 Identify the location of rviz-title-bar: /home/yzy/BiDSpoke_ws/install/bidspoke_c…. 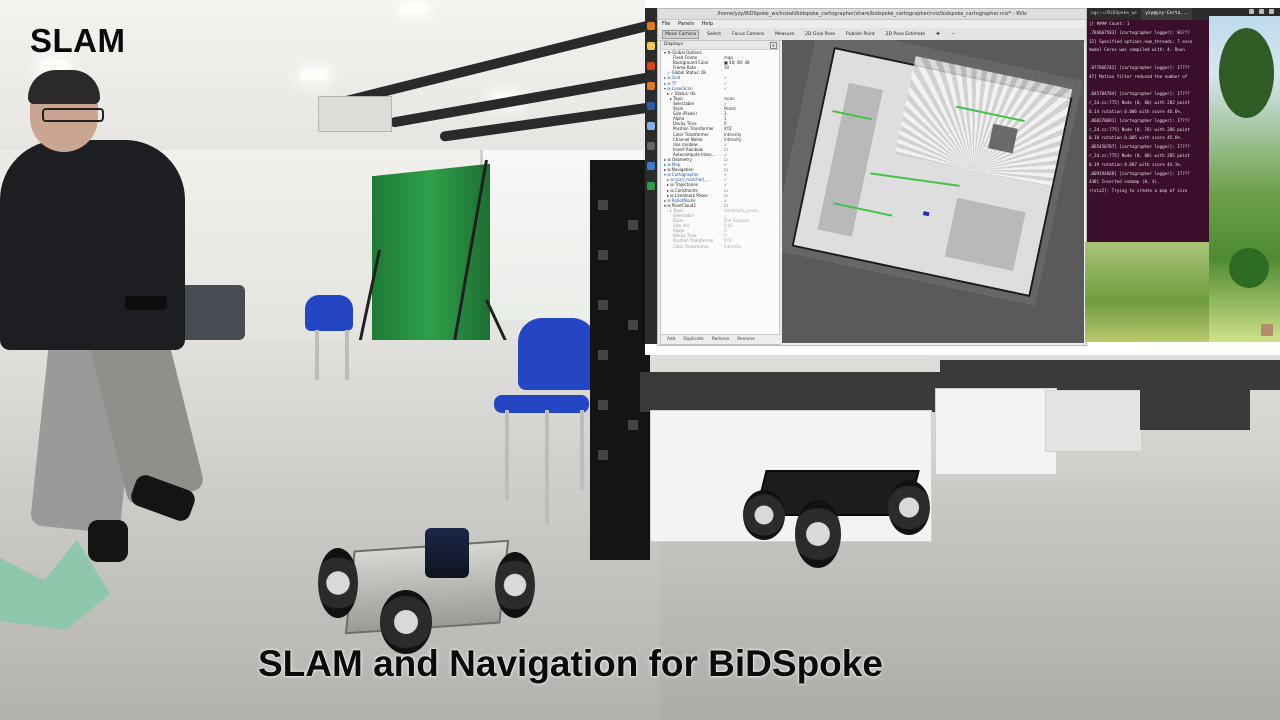
(872, 14).